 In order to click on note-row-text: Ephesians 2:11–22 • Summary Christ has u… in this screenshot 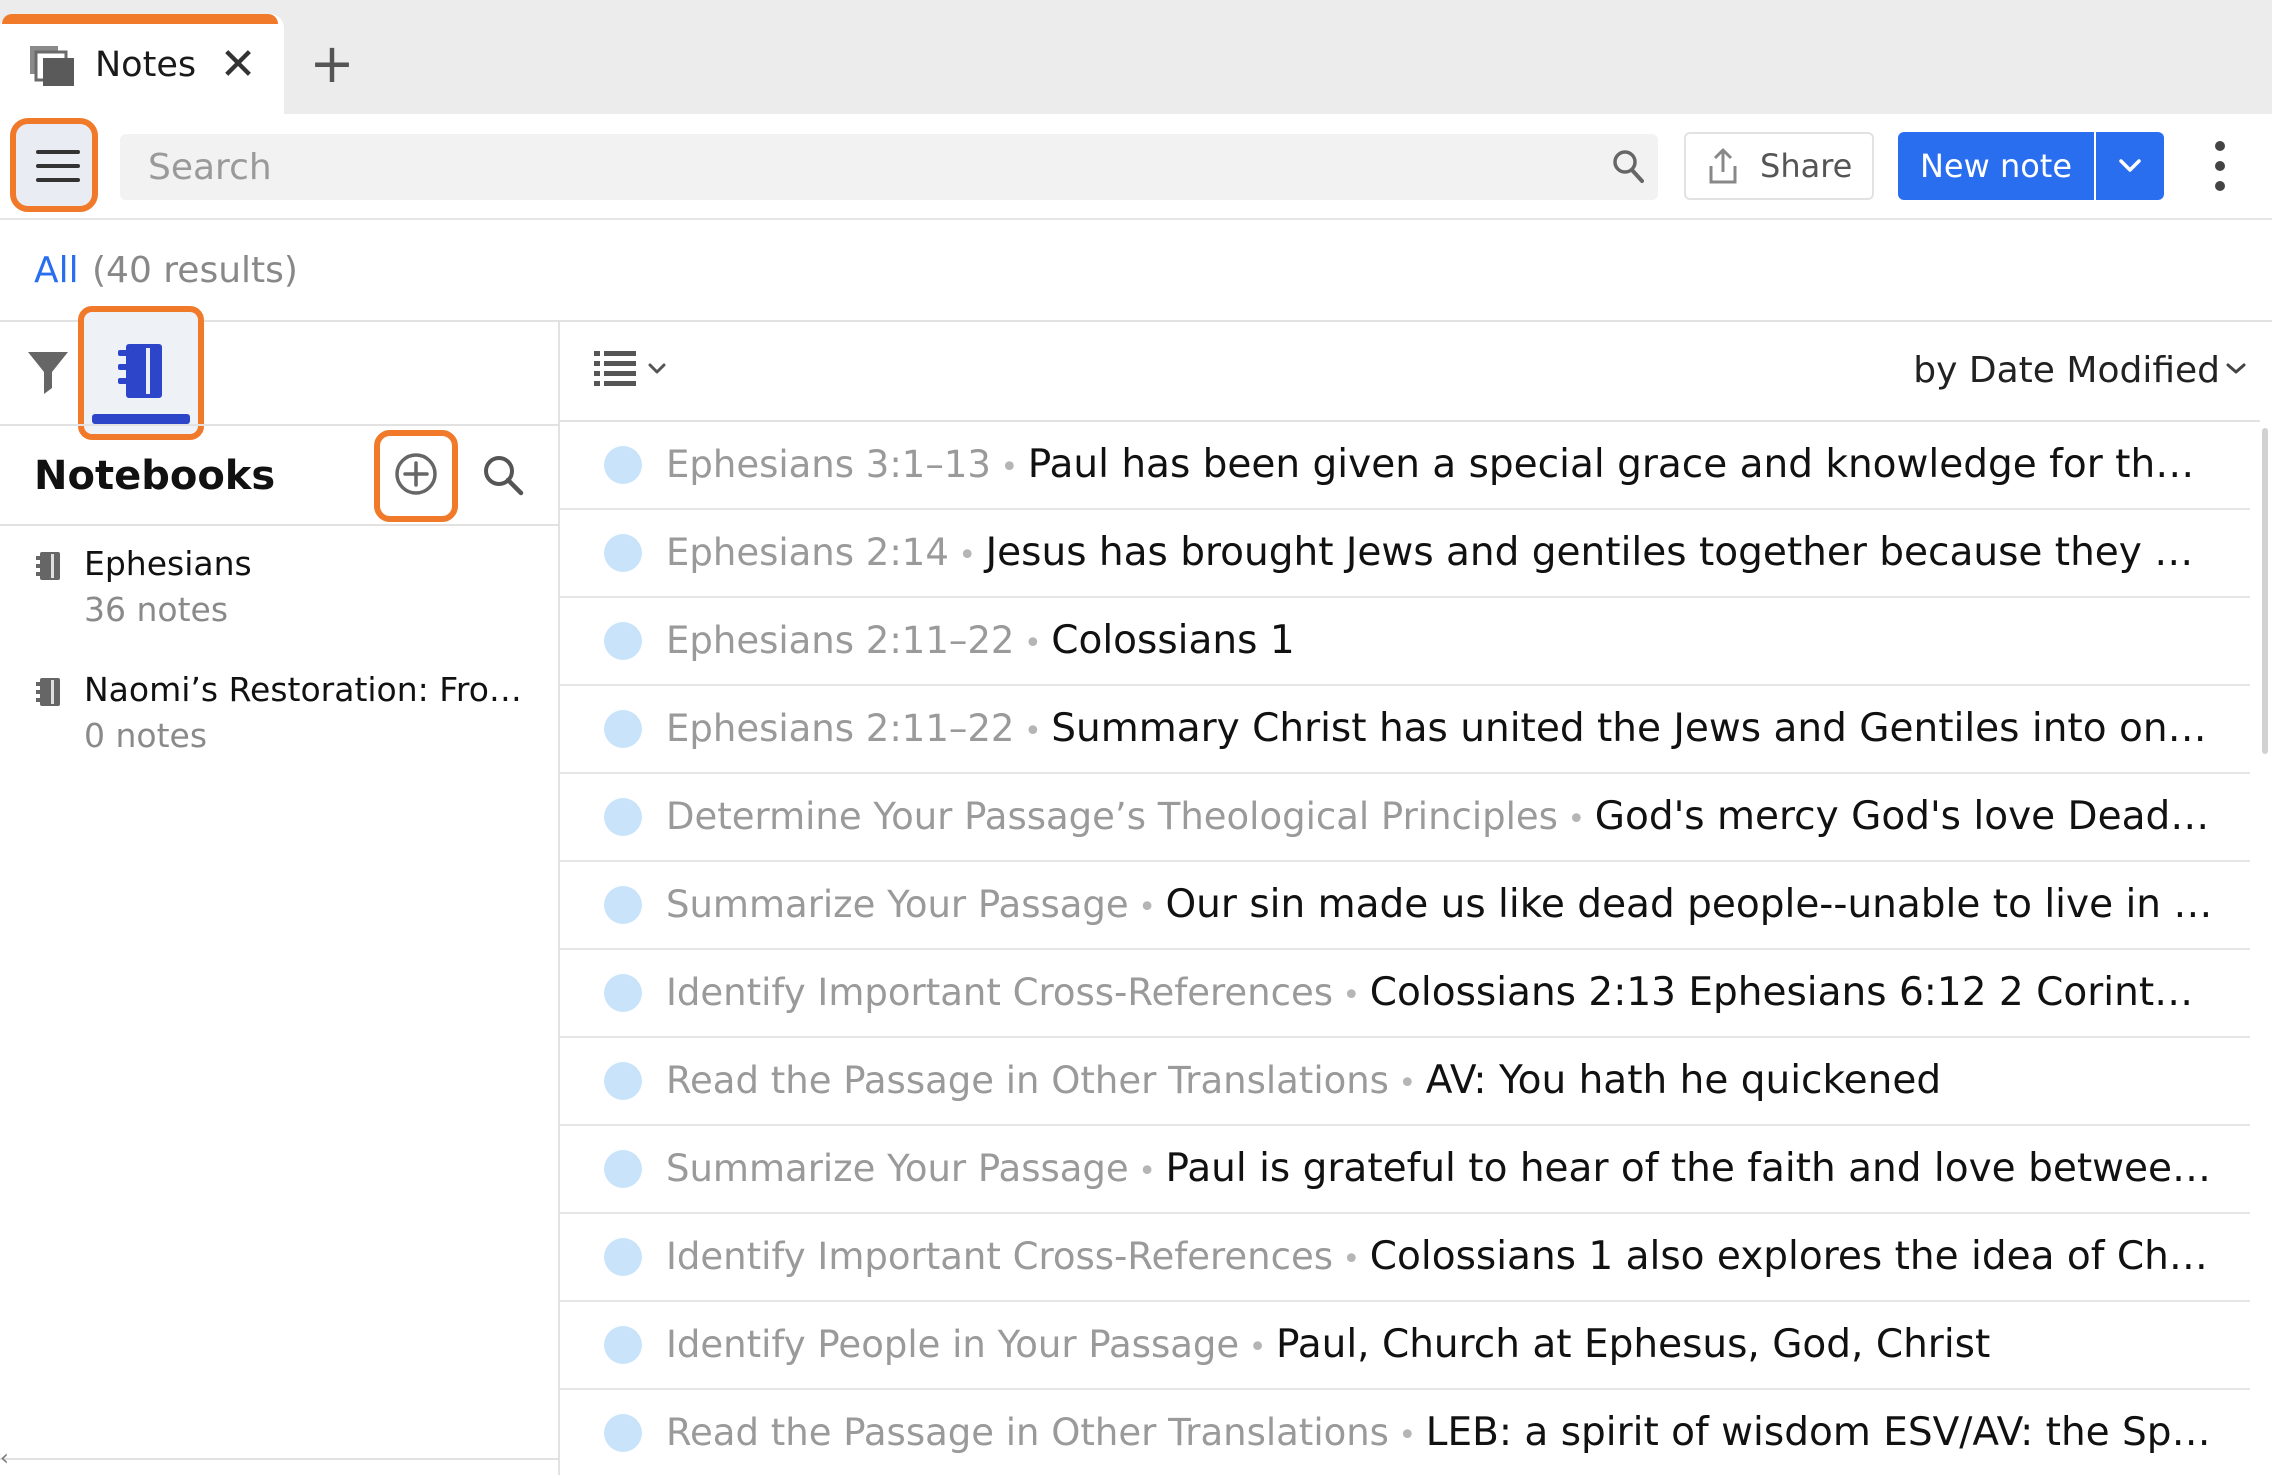, I will do `click(1440, 730)`.